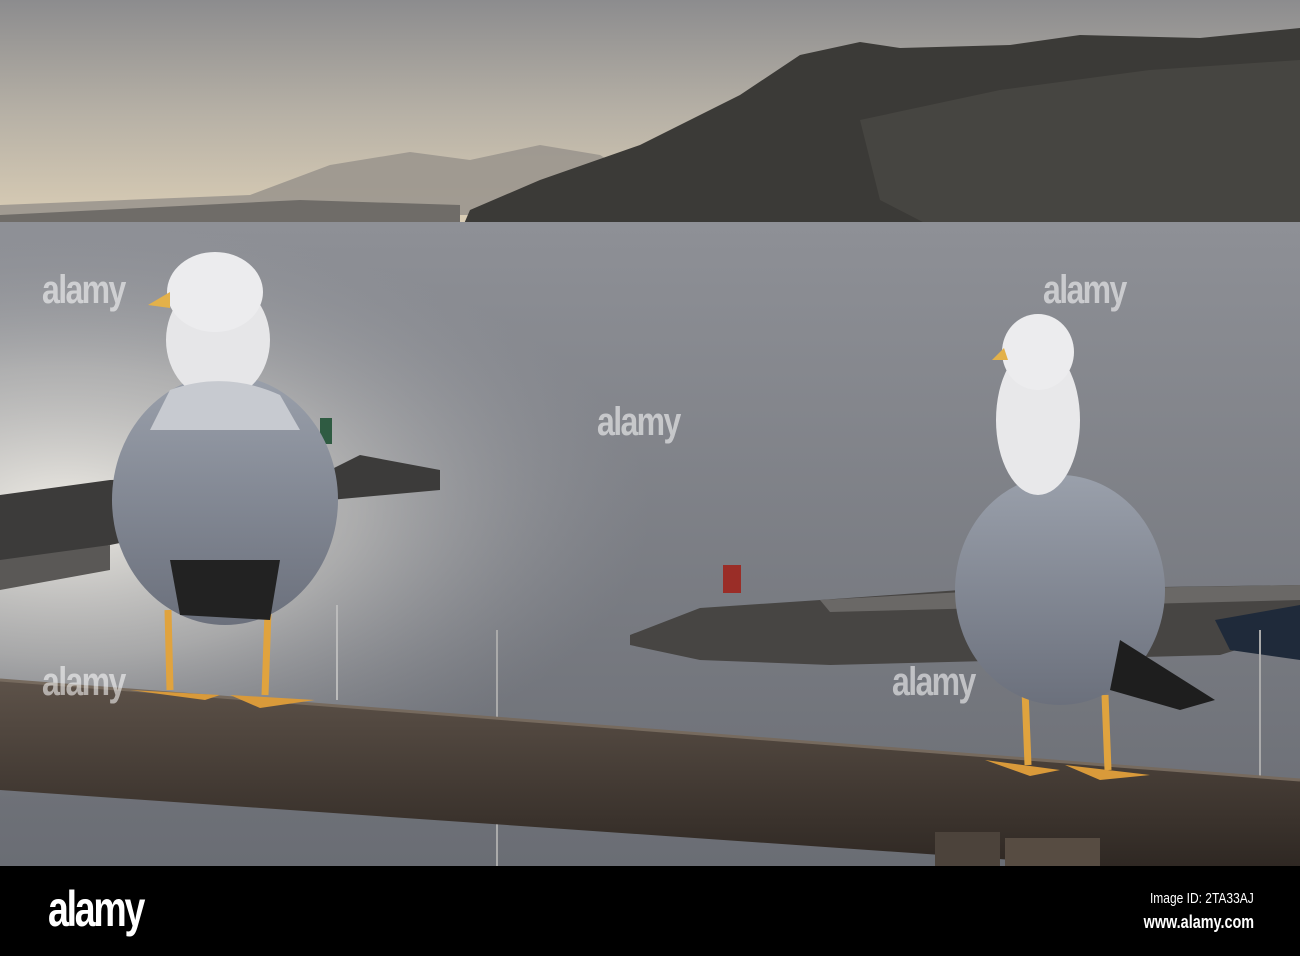 This screenshot has height=956, width=1300. Describe the element at coordinates (1202, 898) in the screenshot. I see `image-id: Image ID: 2TA33AJ` at that location.